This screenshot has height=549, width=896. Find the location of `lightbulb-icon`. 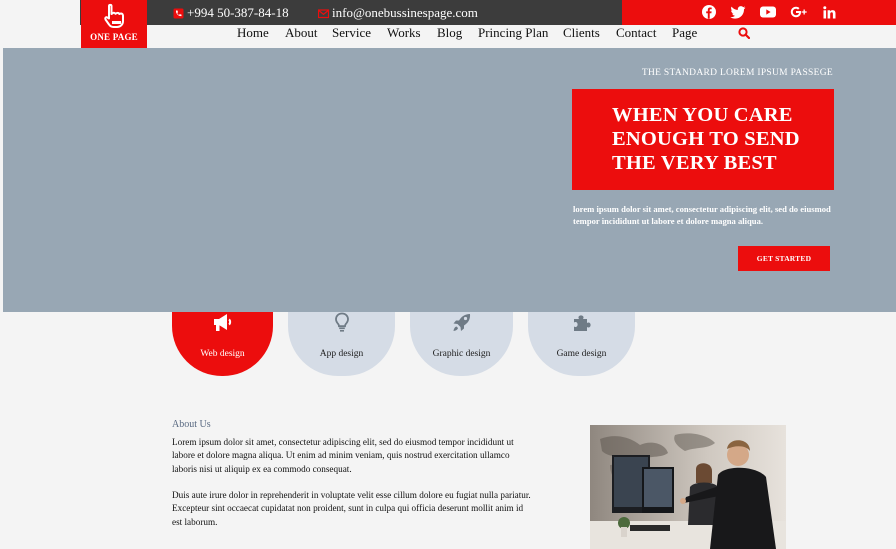

lightbulb-icon is located at coordinates (341, 322).